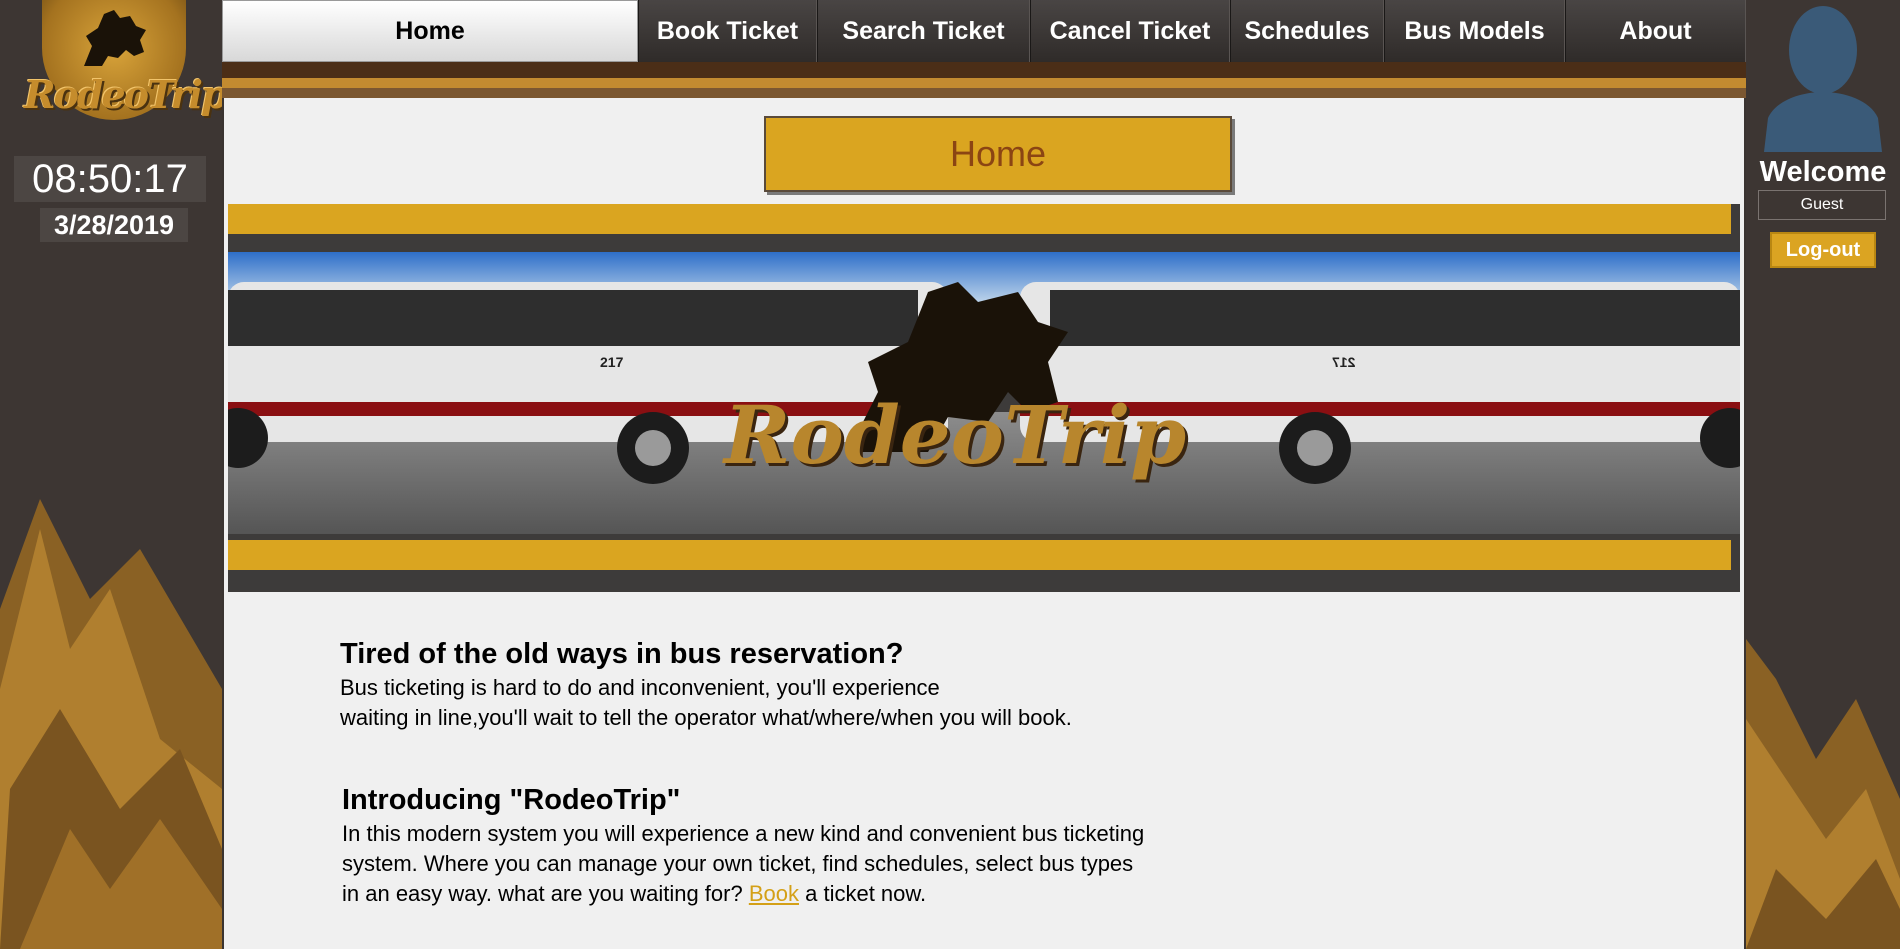  Describe the element at coordinates (1823, 250) in the screenshot. I see `logout-button: Log-out` at that location.